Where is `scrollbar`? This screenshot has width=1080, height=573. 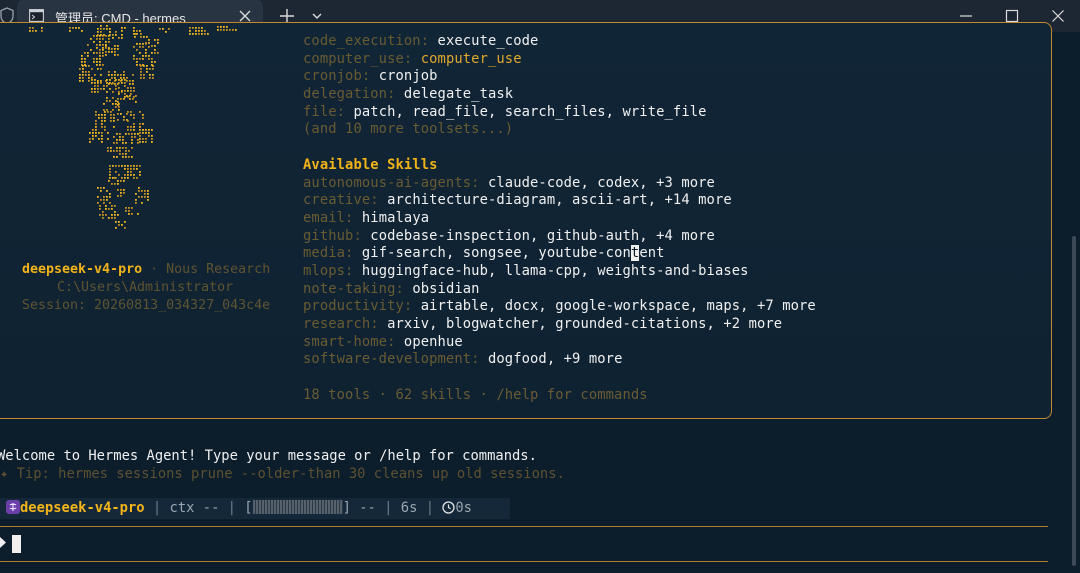
scrollbar is located at coordinates (1074, 401).